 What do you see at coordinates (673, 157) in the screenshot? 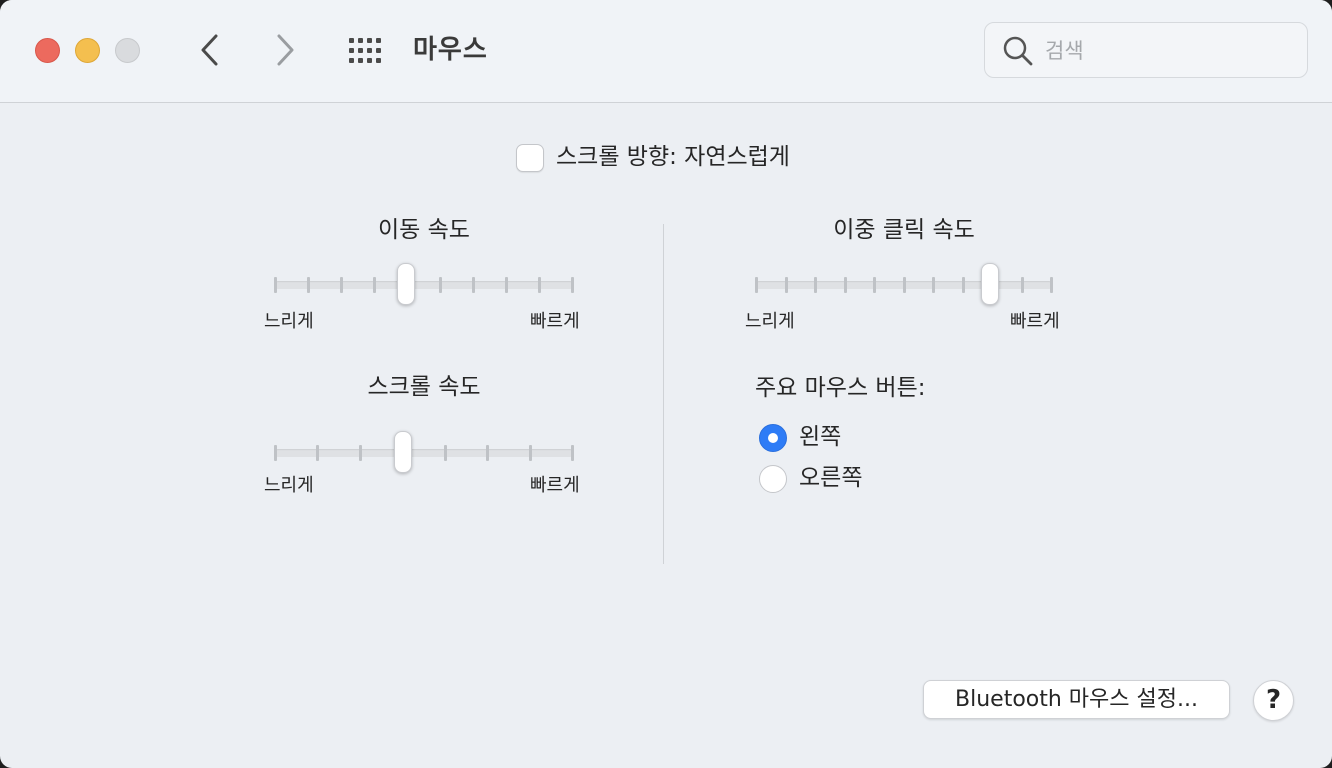
I see `natural-scroll-label: 스크롤 방향: 자연스럽게` at bounding box center [673, 157].